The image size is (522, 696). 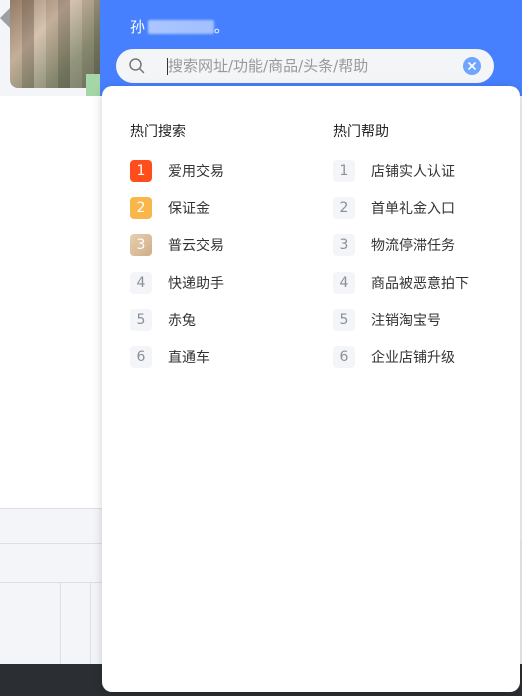 I want to click on hot-search-item: 1 爱用交易, so click(x=220, y=171).